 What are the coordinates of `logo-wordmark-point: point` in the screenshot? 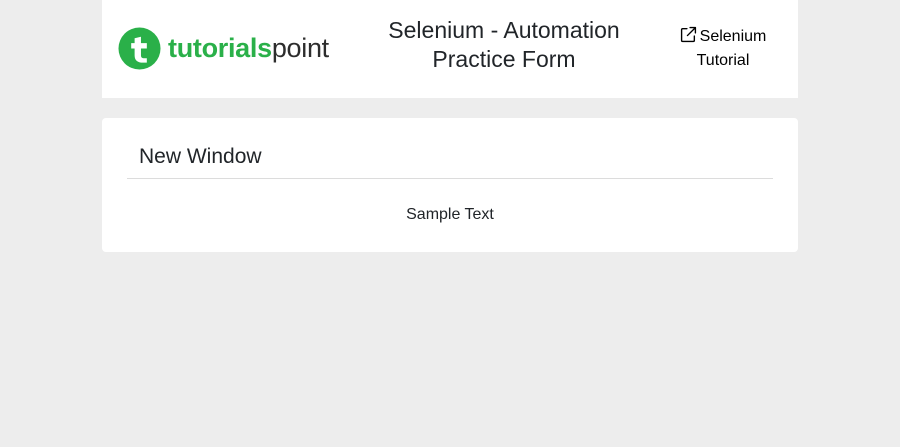 It's located at (300, 48).